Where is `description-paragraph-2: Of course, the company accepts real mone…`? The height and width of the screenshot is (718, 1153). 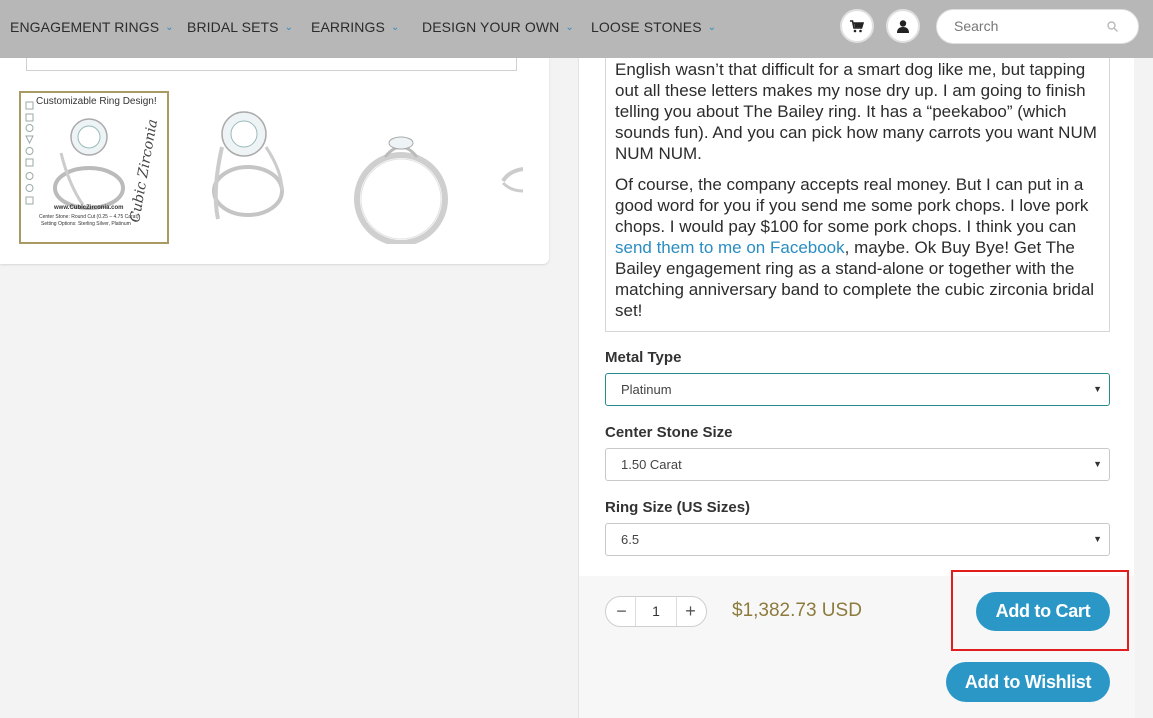
description-paragraph-2: Of course, the company accepts real mone… is located at coordinates (857, 247).